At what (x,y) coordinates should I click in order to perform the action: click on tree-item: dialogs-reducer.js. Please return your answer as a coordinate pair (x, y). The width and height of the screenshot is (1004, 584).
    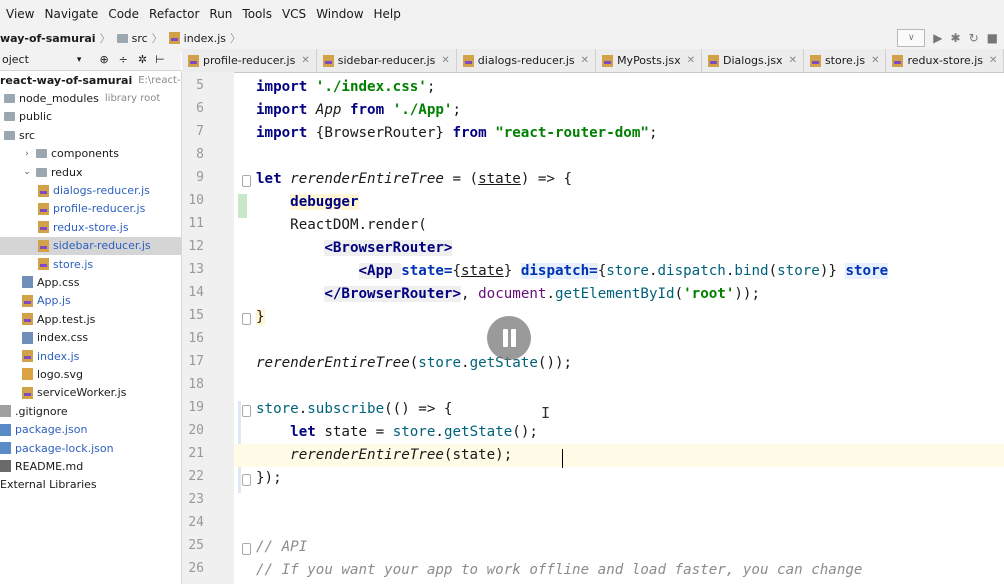
    Looking at the image, I should click on (90, 190).